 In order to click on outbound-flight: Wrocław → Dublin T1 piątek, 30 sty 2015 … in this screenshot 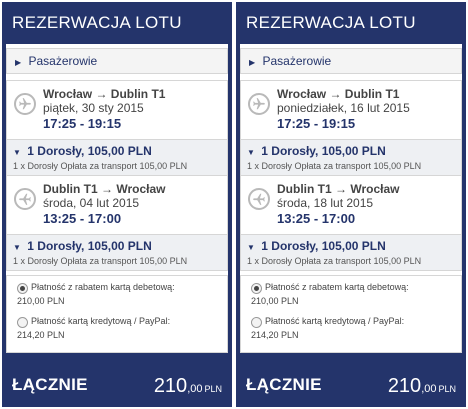, I will do `click(117, 110)`.